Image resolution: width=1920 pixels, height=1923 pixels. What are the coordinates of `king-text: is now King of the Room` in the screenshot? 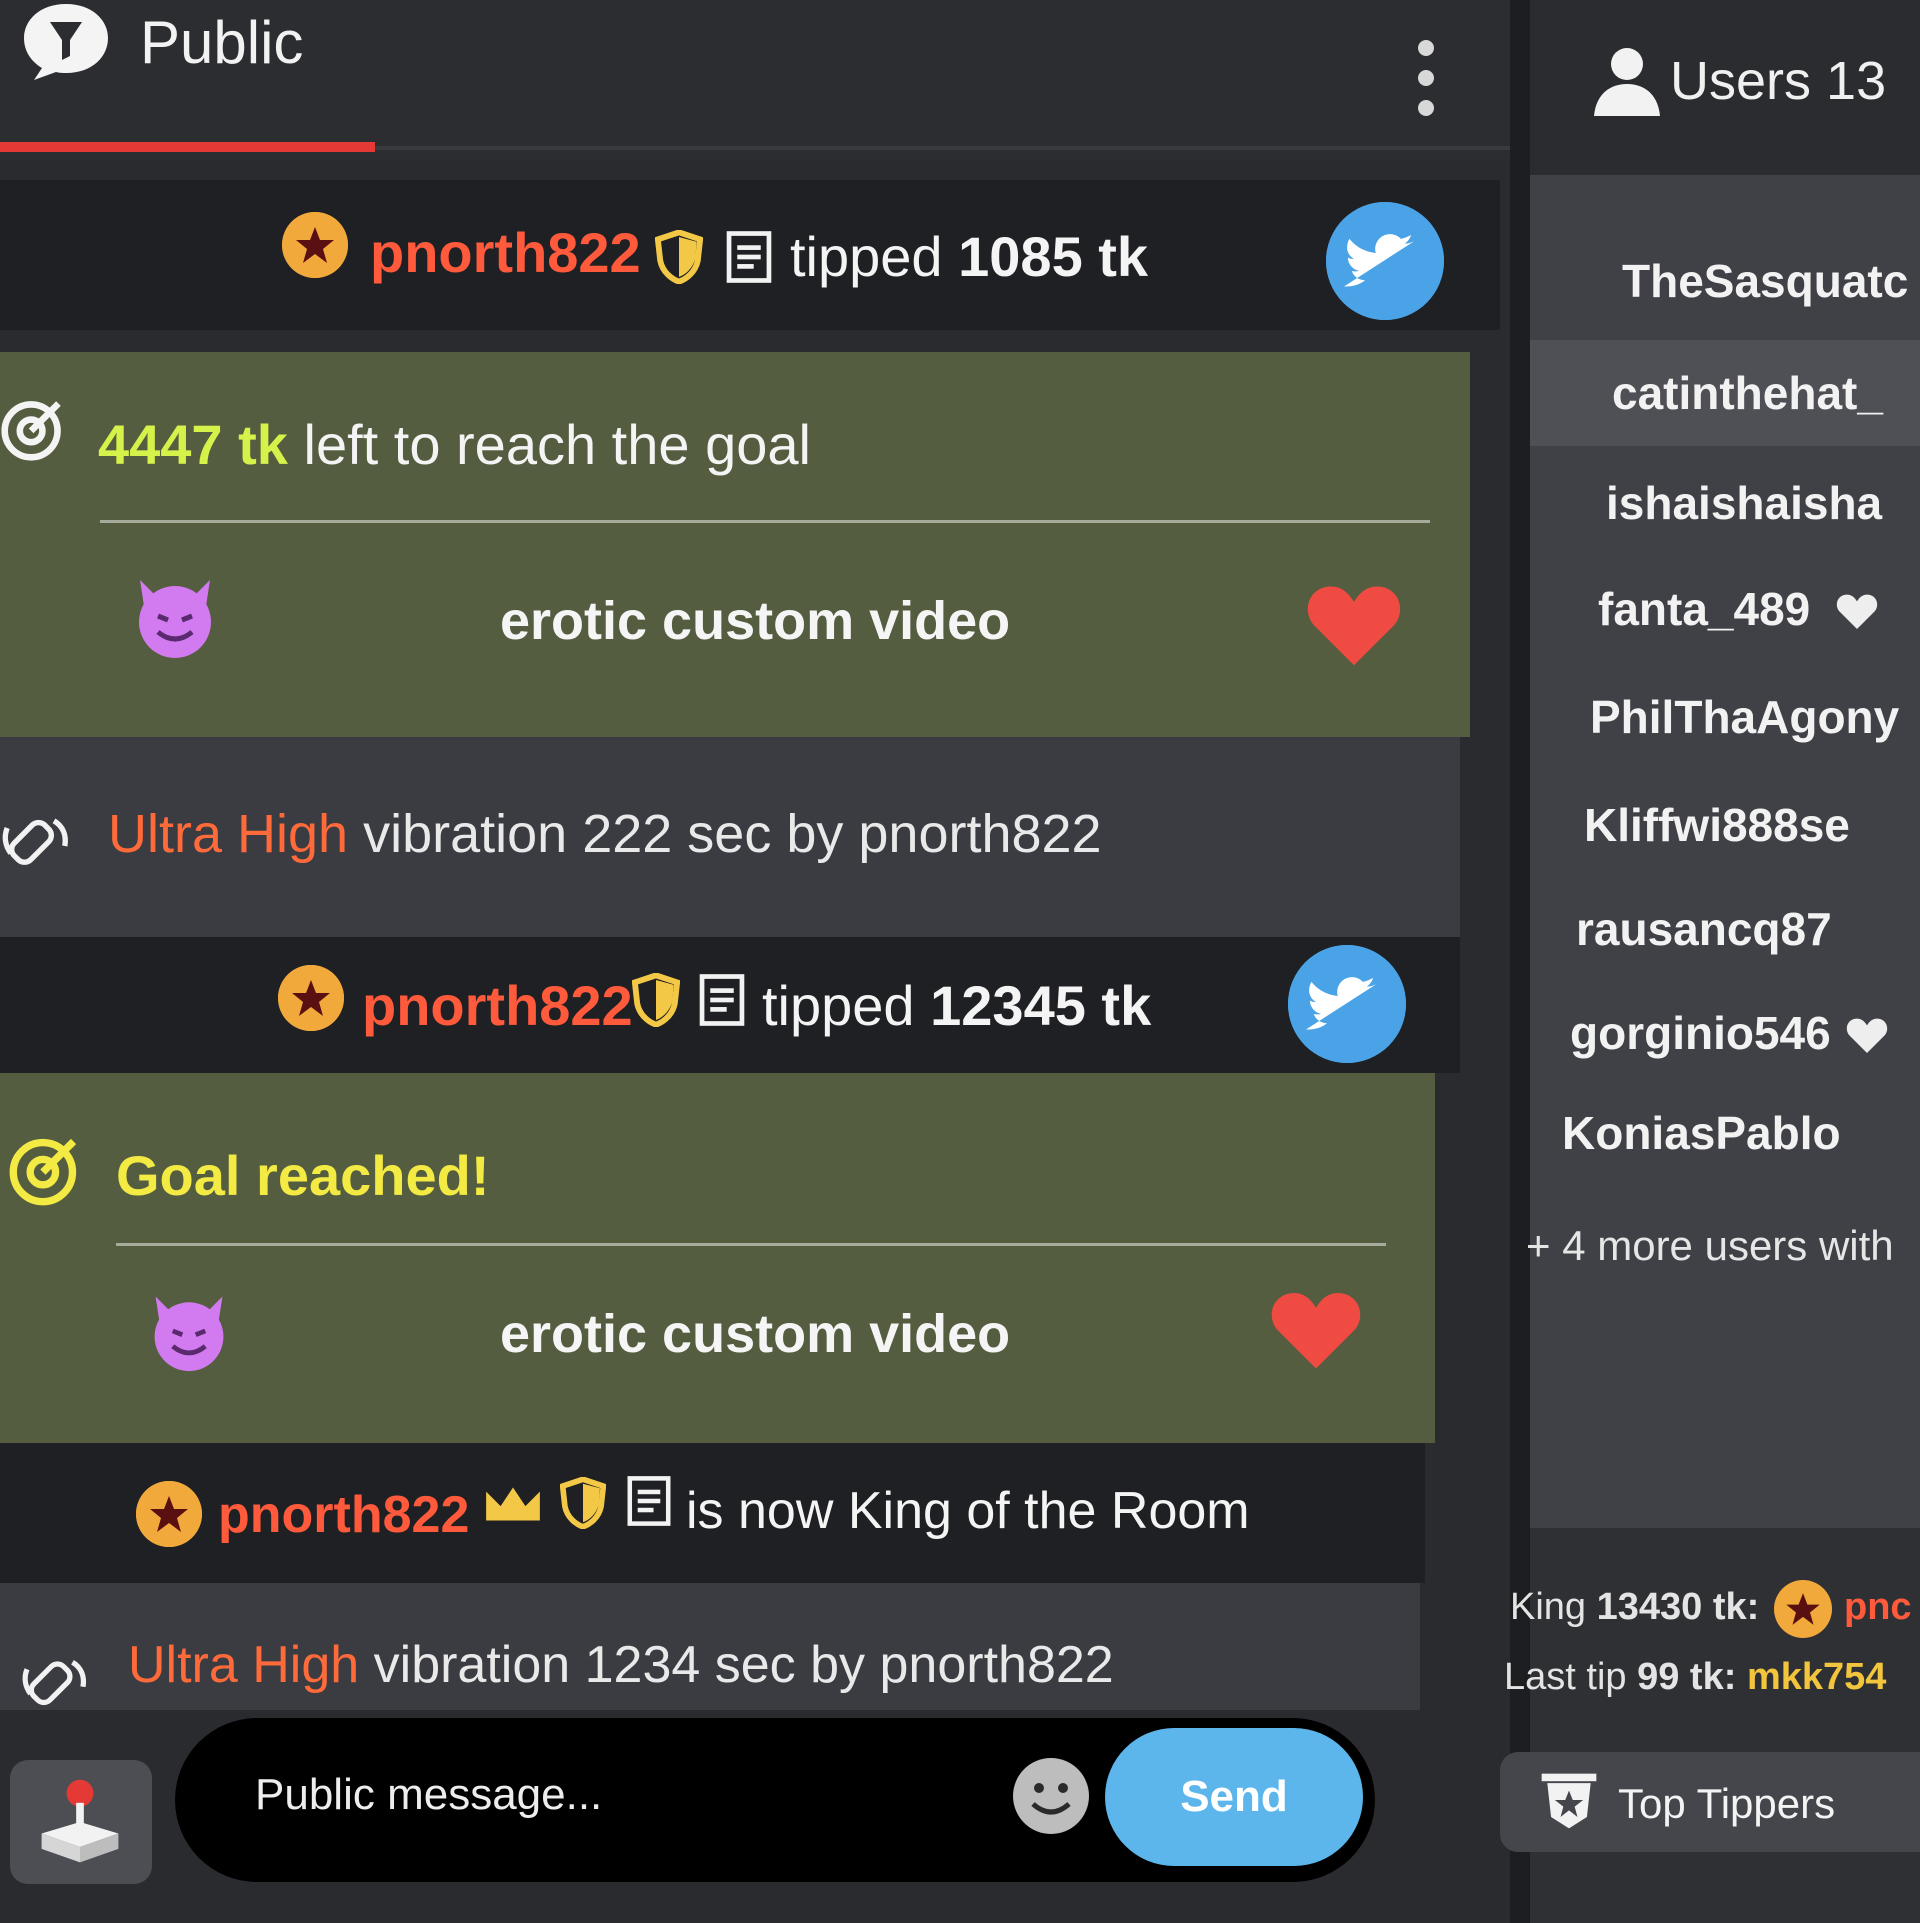 It's located at (968, 1511).